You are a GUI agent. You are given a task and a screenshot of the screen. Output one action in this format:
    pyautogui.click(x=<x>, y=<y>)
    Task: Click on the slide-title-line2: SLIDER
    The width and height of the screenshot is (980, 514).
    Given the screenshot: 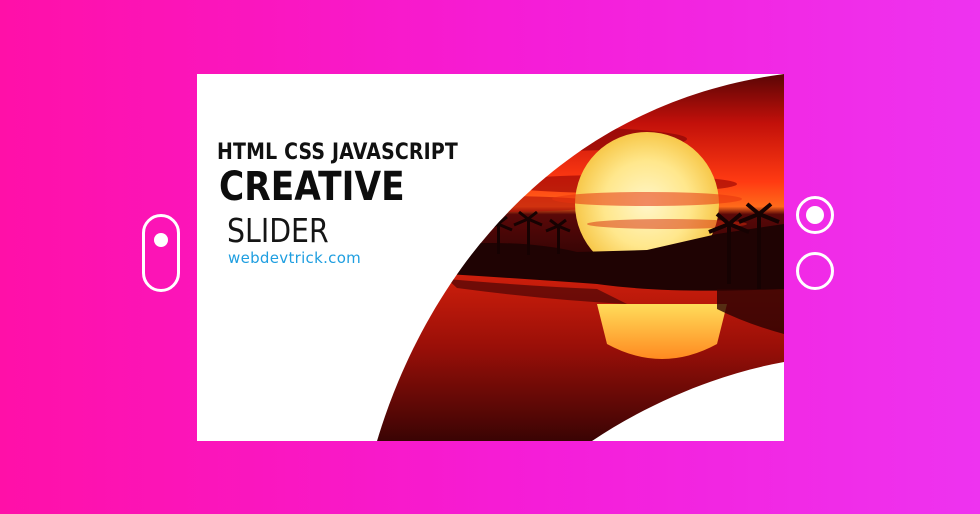 What is the action you would take?
    pyautogui.click(x=278, y=230)
    